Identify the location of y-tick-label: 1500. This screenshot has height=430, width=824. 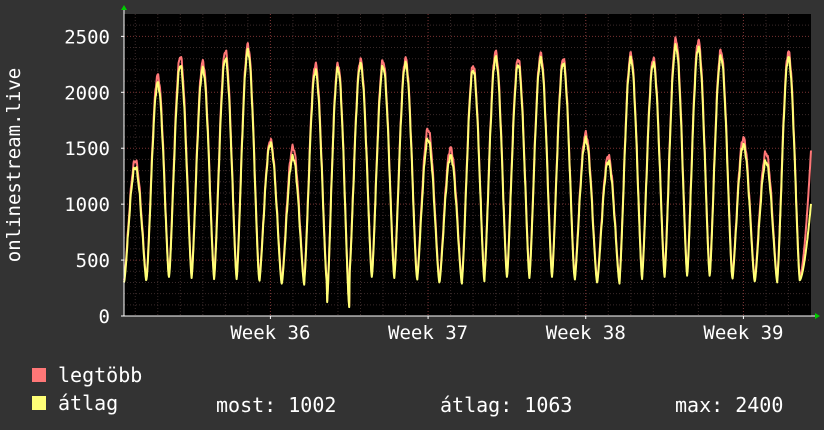
(87, 149).